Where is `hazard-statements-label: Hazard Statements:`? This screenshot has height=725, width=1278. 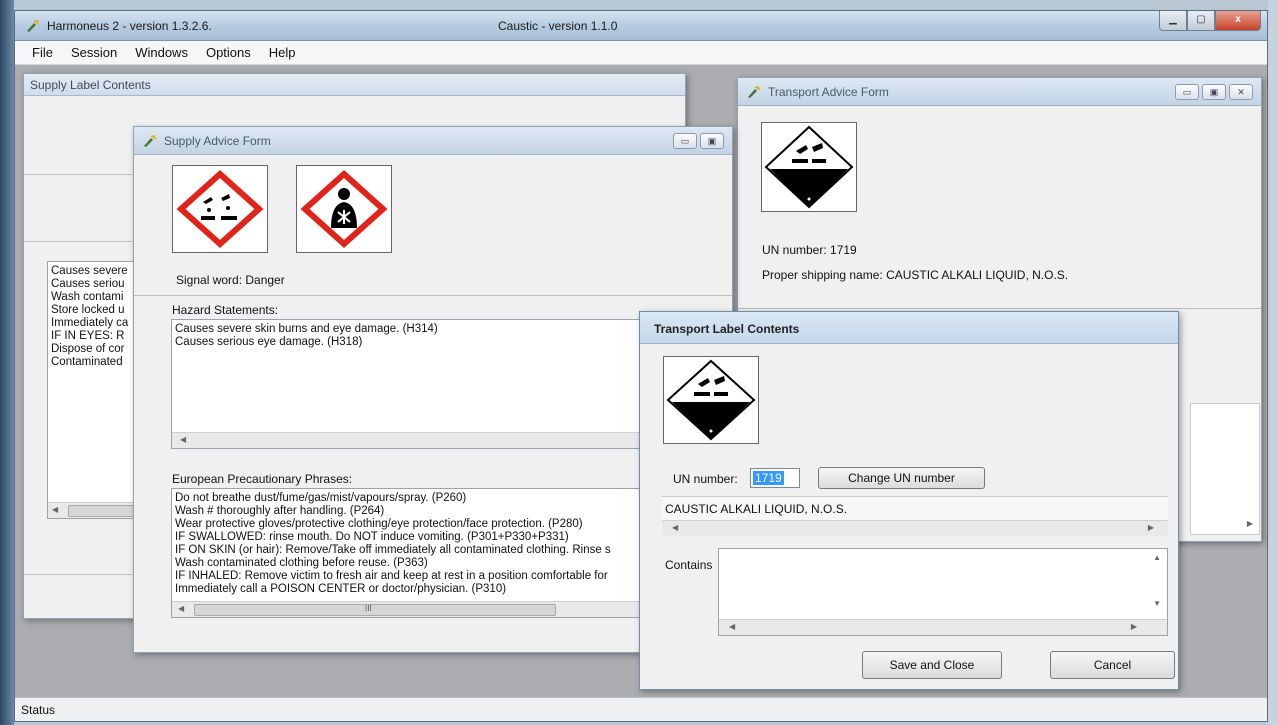
hazard-statements-label: Hazard Statements: is located at coordinates (225, 310).